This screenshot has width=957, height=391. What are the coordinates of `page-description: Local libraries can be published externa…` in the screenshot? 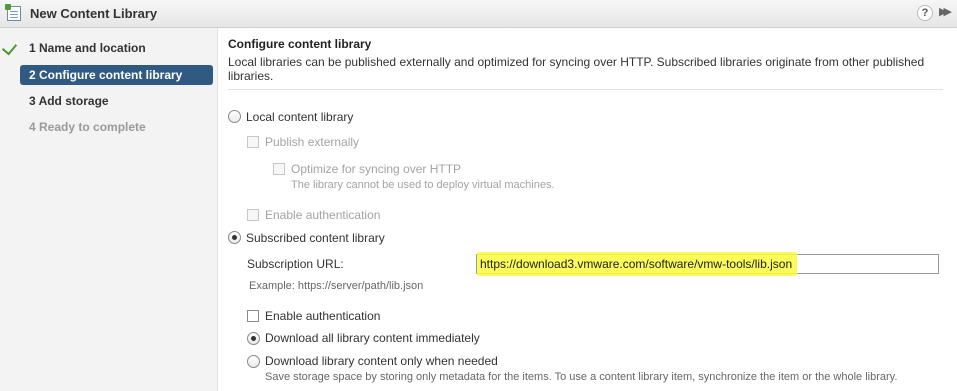 It's located at (576, 69).